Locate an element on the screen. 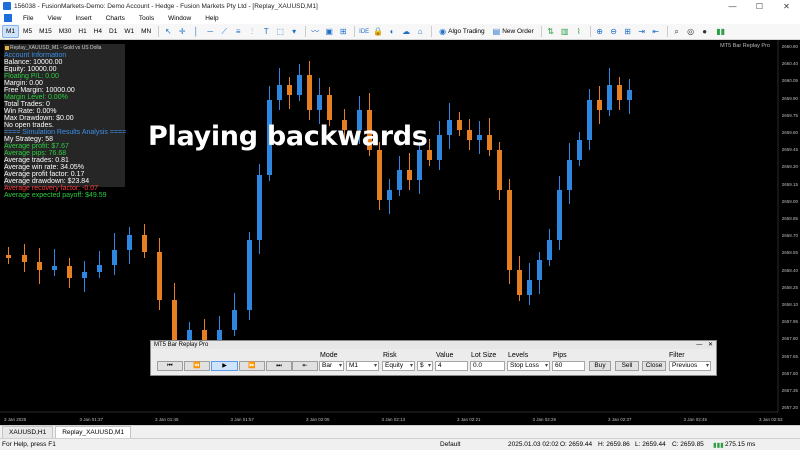 The image size is (800, 450). panel-minimize-icon: — is located at coordinates (699, 345).